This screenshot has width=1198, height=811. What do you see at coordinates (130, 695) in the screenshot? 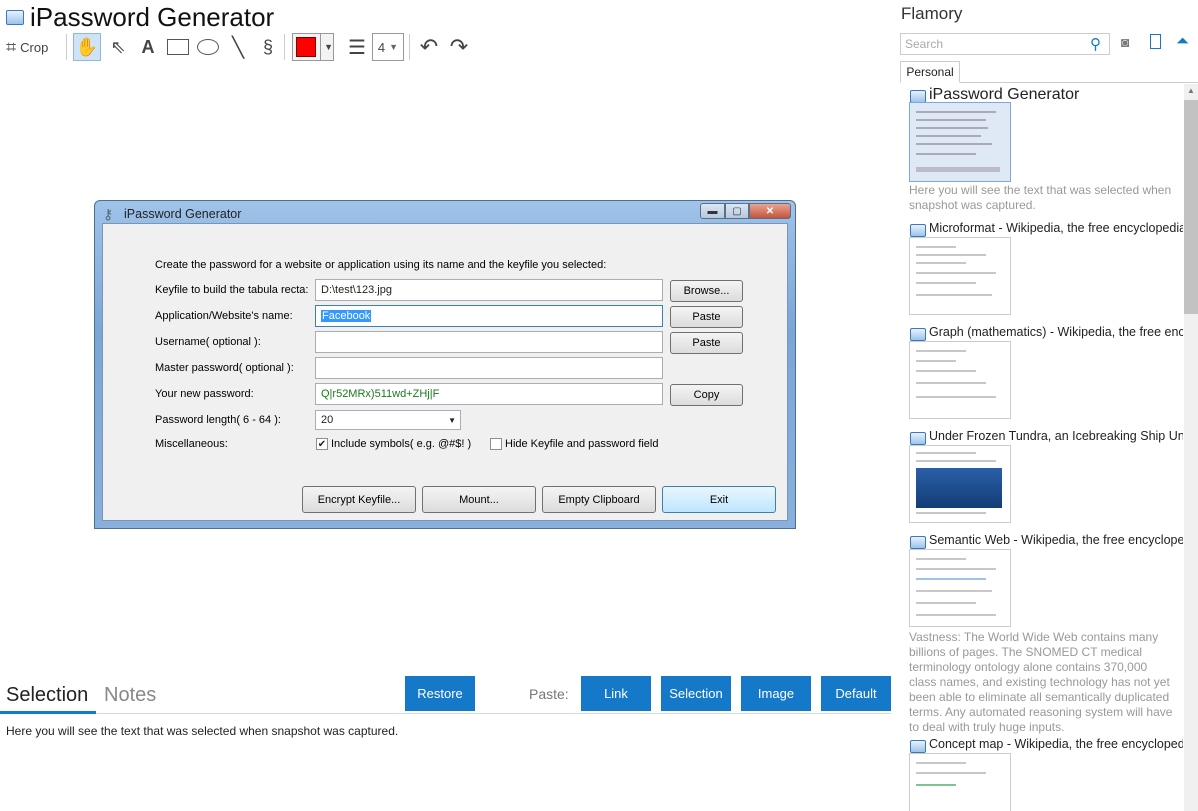
I see `tab-notes: Notes` at bounding box center [130, 695].